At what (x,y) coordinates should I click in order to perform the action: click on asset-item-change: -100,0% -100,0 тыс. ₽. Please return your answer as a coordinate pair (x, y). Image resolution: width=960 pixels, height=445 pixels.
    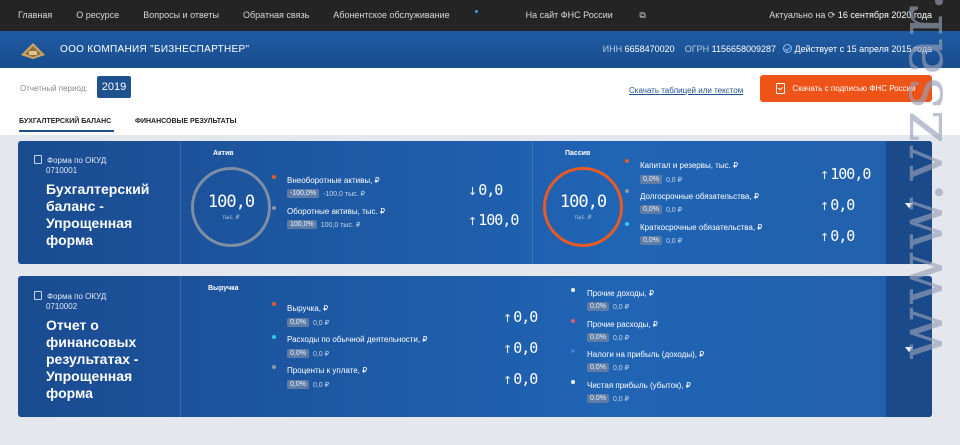
    Looking at the image, I should click on (326, 193).